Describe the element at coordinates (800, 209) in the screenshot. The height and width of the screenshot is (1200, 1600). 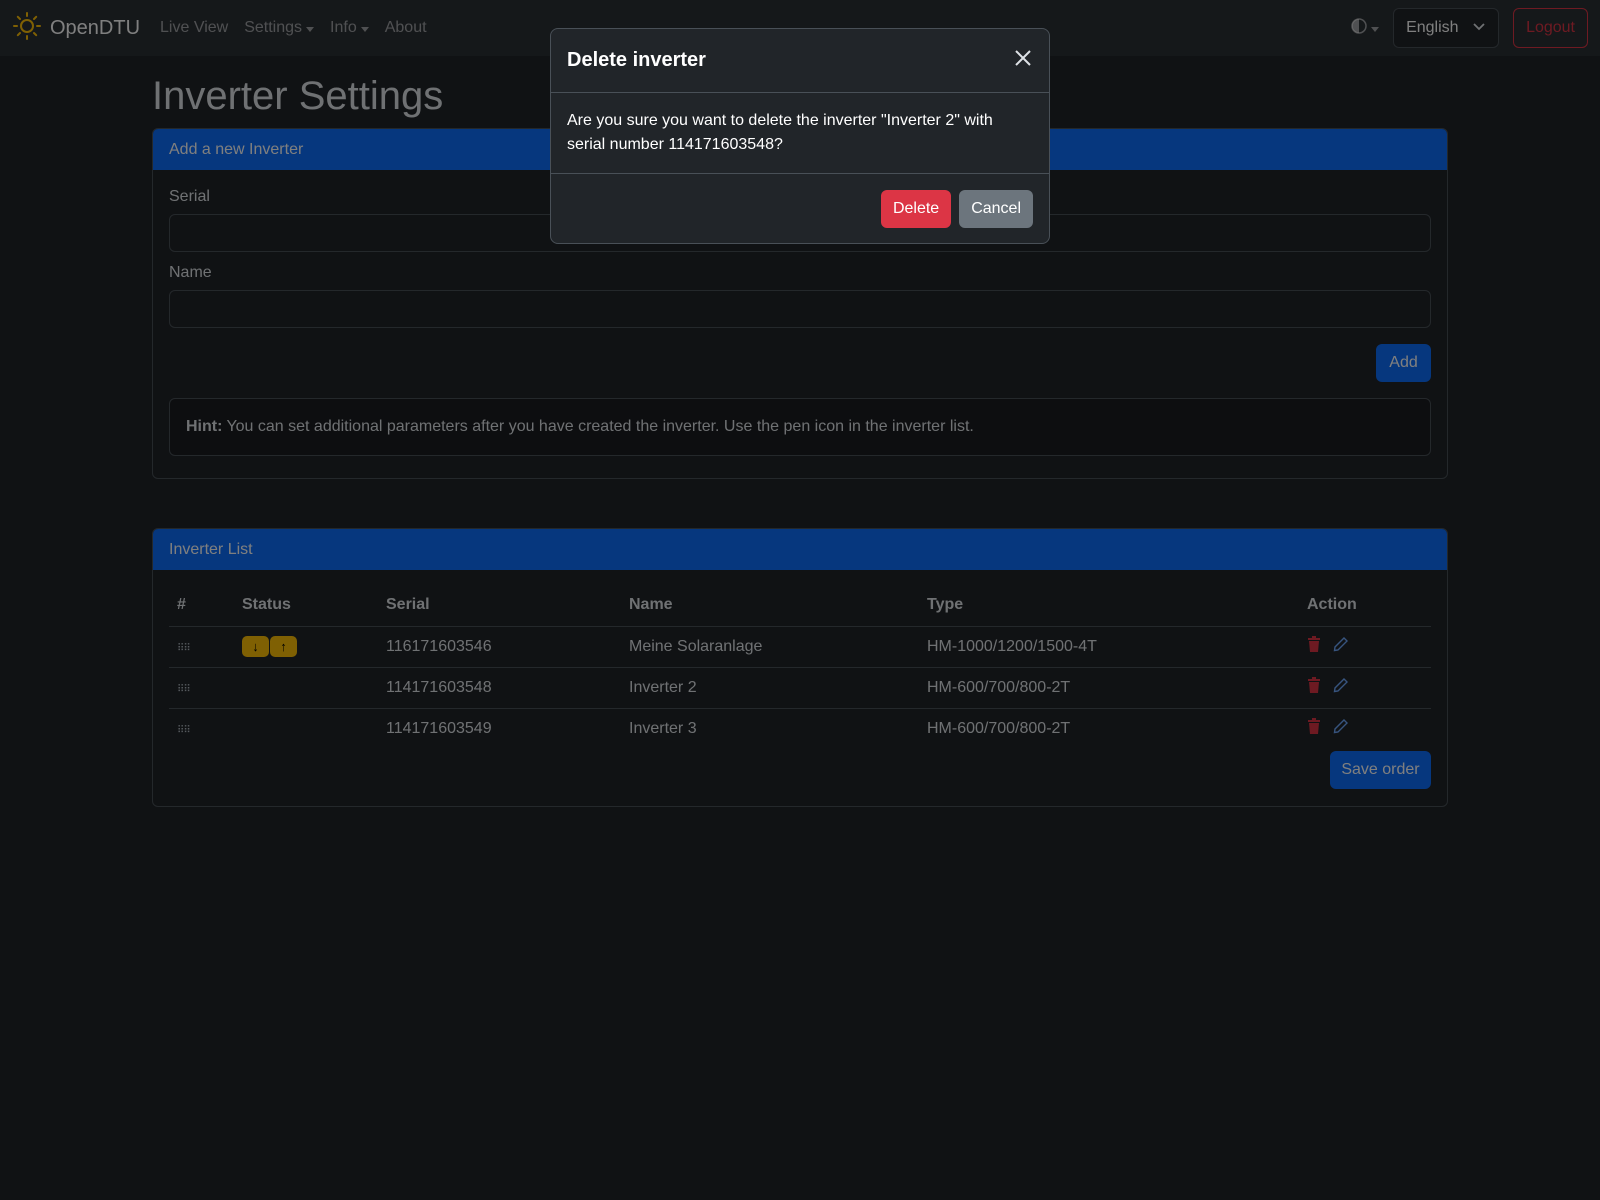
I see `modal-footer: Delete Cancel` at that location.